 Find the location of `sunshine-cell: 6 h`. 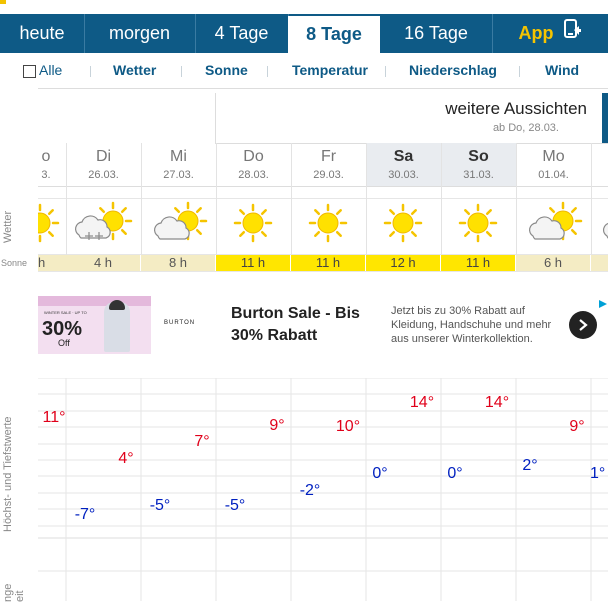

sunshine-cell: 6 h is located at coordinates (553, 263).